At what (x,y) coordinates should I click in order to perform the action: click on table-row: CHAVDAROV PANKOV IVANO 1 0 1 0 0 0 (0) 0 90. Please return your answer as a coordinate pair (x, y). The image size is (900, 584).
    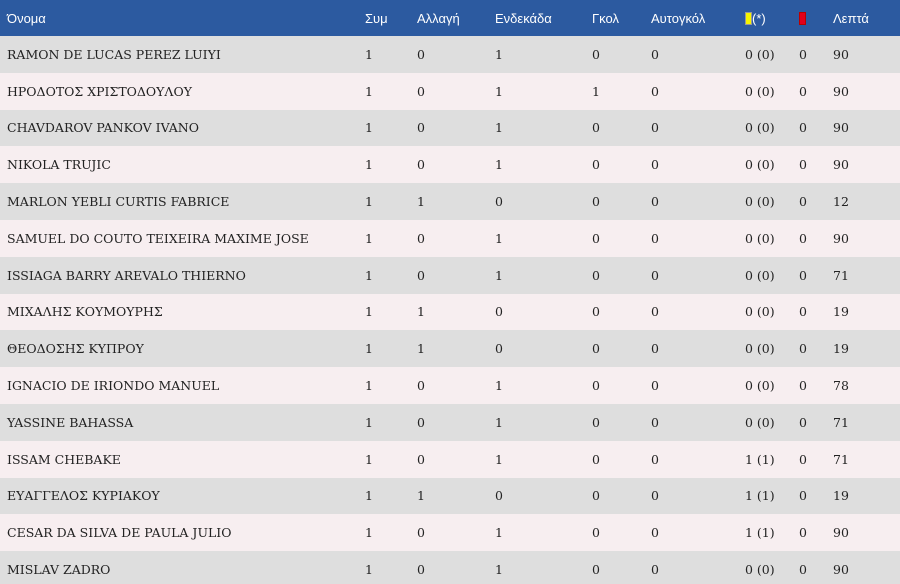
    Looking at the image, I should click on (450, 128).